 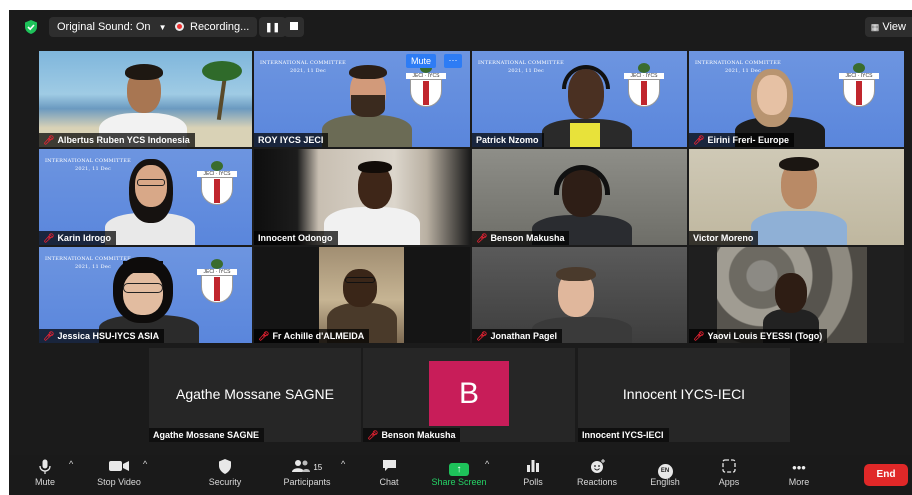 I want to click on participant-name: Innocent Odongo, so click(x=296, y=238).